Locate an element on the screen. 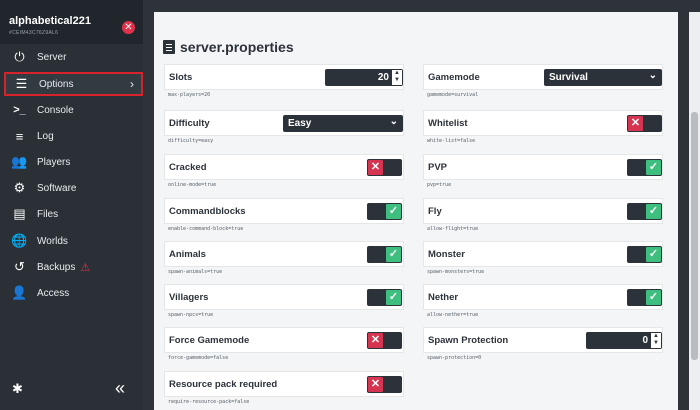 Image resolution: width=700 pixels, height=410 pixels. sidebar-item-options: ☰ Options › is located at coordinates (73, 84).